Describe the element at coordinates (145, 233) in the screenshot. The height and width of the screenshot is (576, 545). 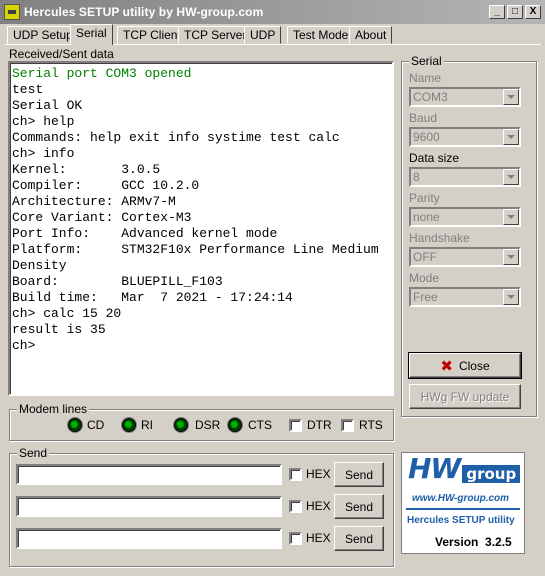
I see `terminal-line: Port Info: Advanced kernel mode` at that location.